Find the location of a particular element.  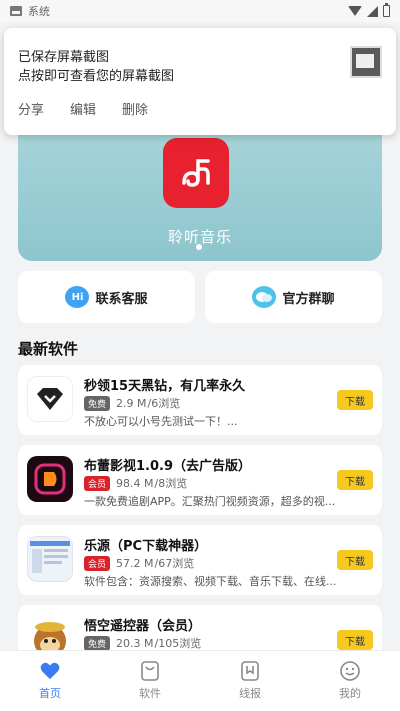

app-size: 2.9 M is located at coordinates (131, 403).